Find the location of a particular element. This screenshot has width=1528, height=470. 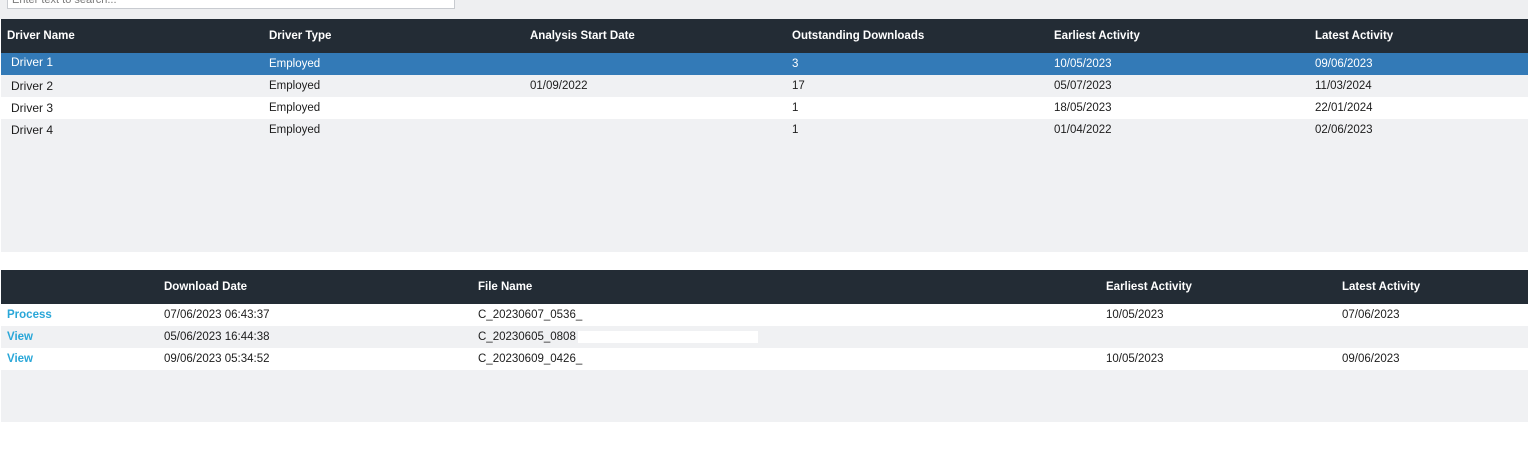

column-header-outstanding-downloads: Outstanding Downloads is located at coordinates (858, 36).